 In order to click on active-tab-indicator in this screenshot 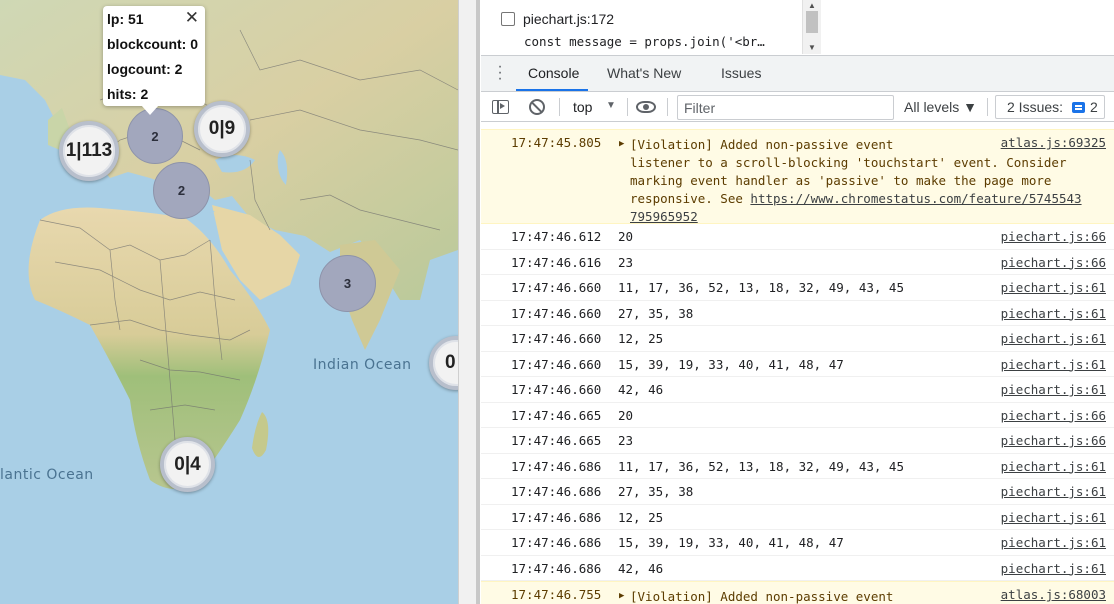, I will do `click(552, 90)`.